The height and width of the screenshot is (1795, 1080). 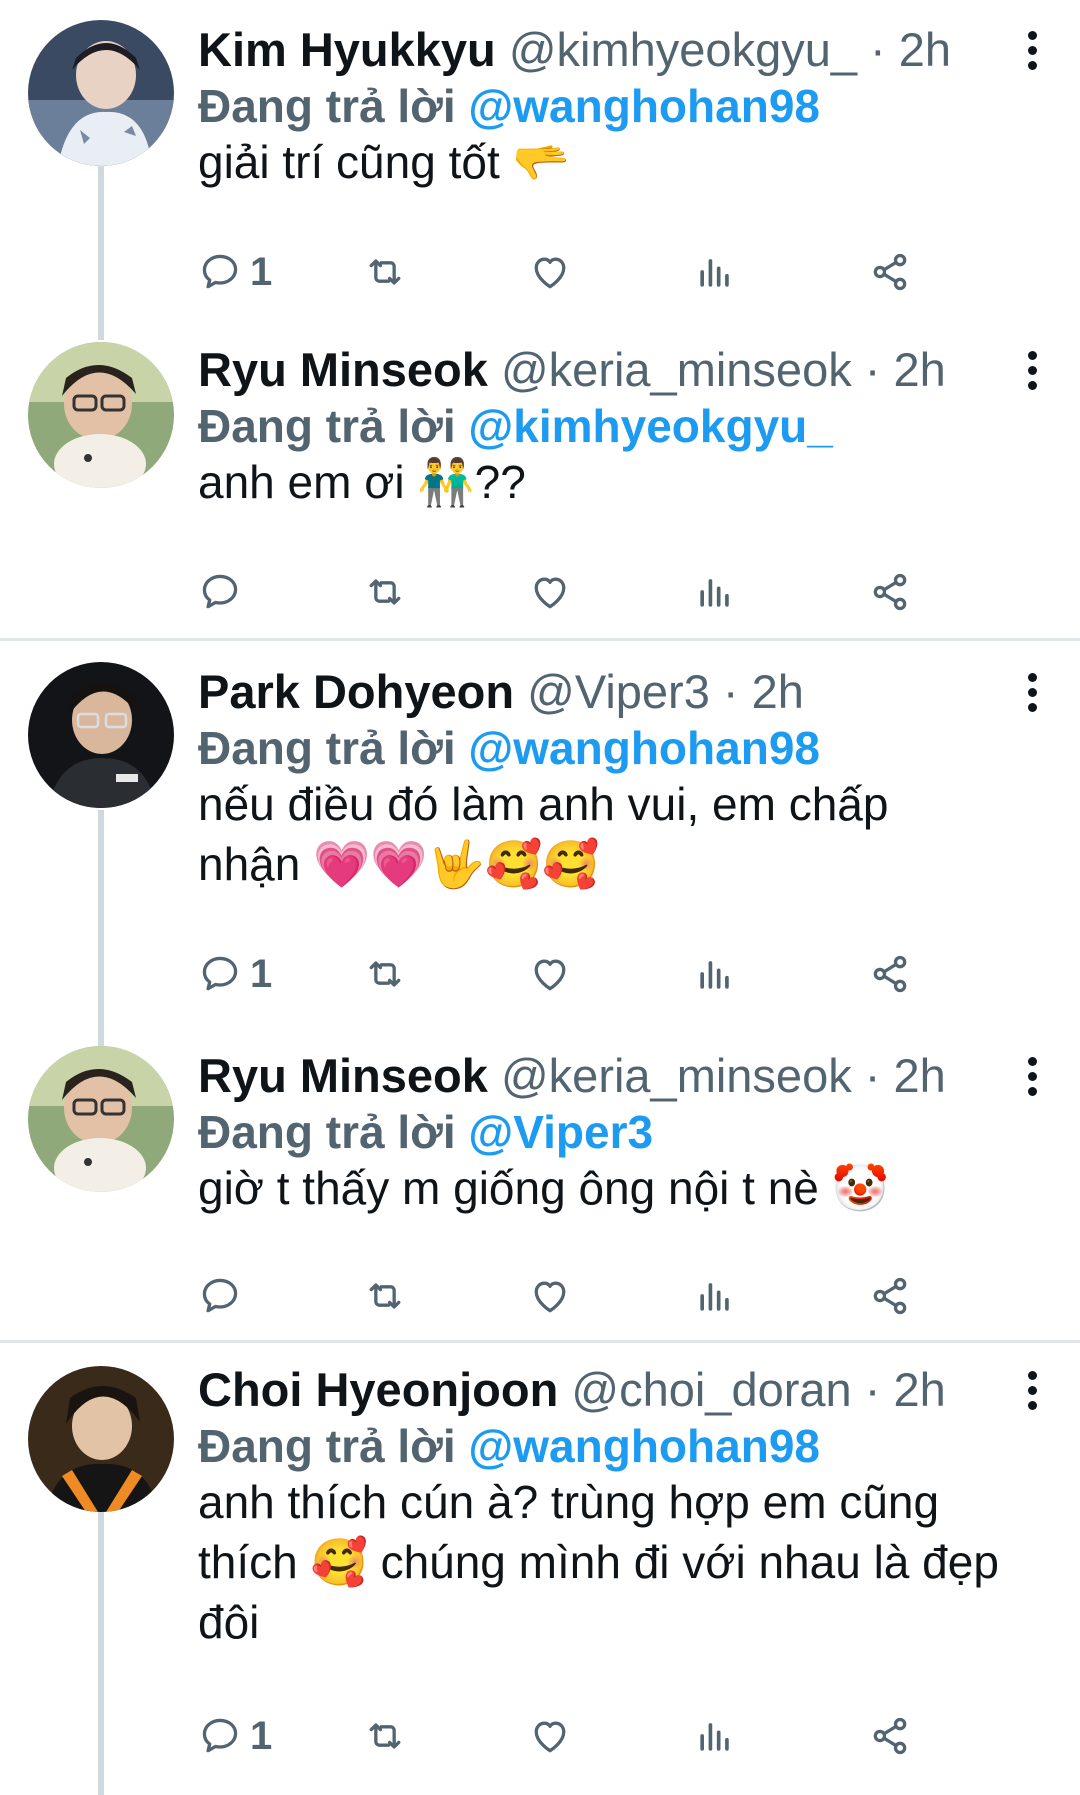 What do you see at coordinates (540, 1341) in the screenshot?
I see `divider` at bounding box center [540, 1341].